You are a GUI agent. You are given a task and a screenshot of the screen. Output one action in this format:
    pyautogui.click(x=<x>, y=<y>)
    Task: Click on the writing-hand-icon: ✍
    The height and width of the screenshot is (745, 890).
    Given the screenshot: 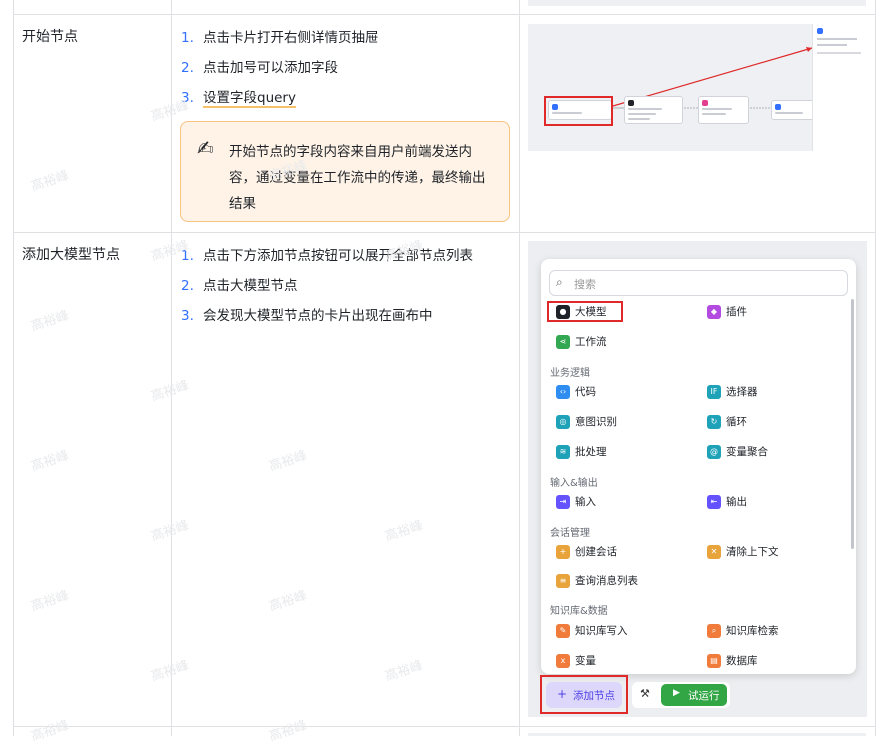 What is the action you would take?
    pyautogui.click(x=205, y=148)
    